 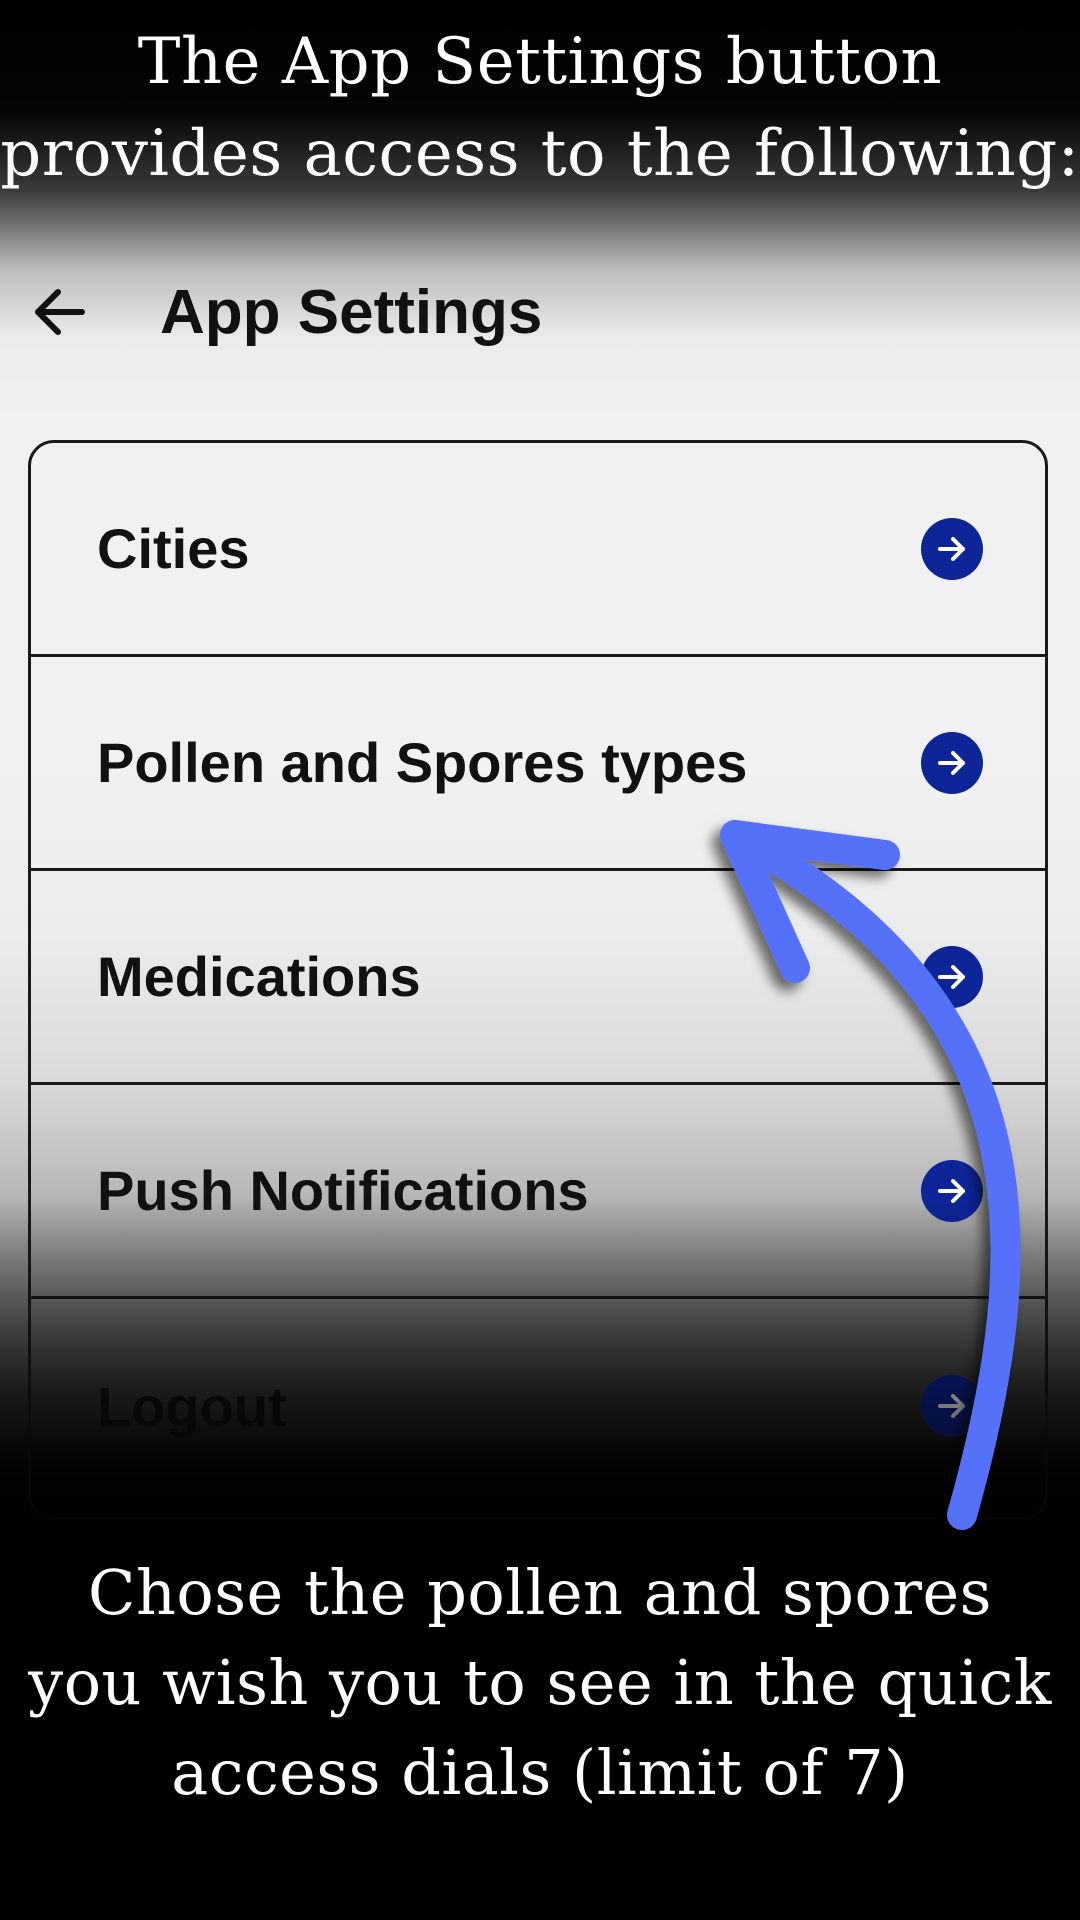 I want to click on page-title: App Settings, so click(x=351, y=312).